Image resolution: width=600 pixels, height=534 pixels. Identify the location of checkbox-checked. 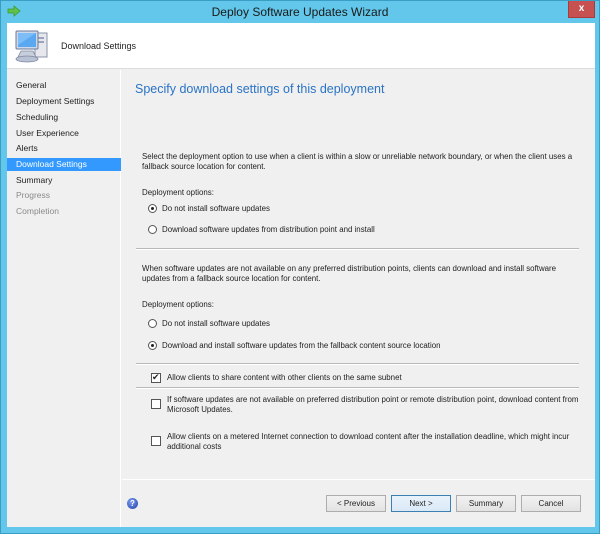
(156, 377).